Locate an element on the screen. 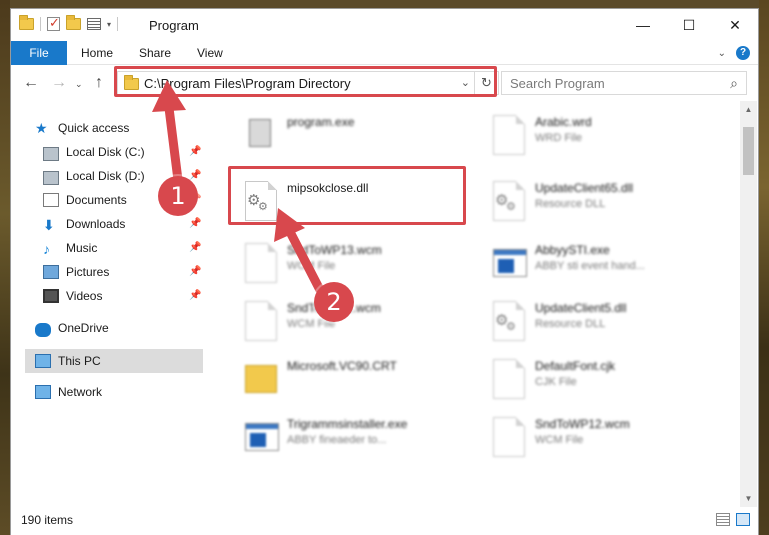  search-input: Search Program ⌕ is located at coordinates (624, 83).